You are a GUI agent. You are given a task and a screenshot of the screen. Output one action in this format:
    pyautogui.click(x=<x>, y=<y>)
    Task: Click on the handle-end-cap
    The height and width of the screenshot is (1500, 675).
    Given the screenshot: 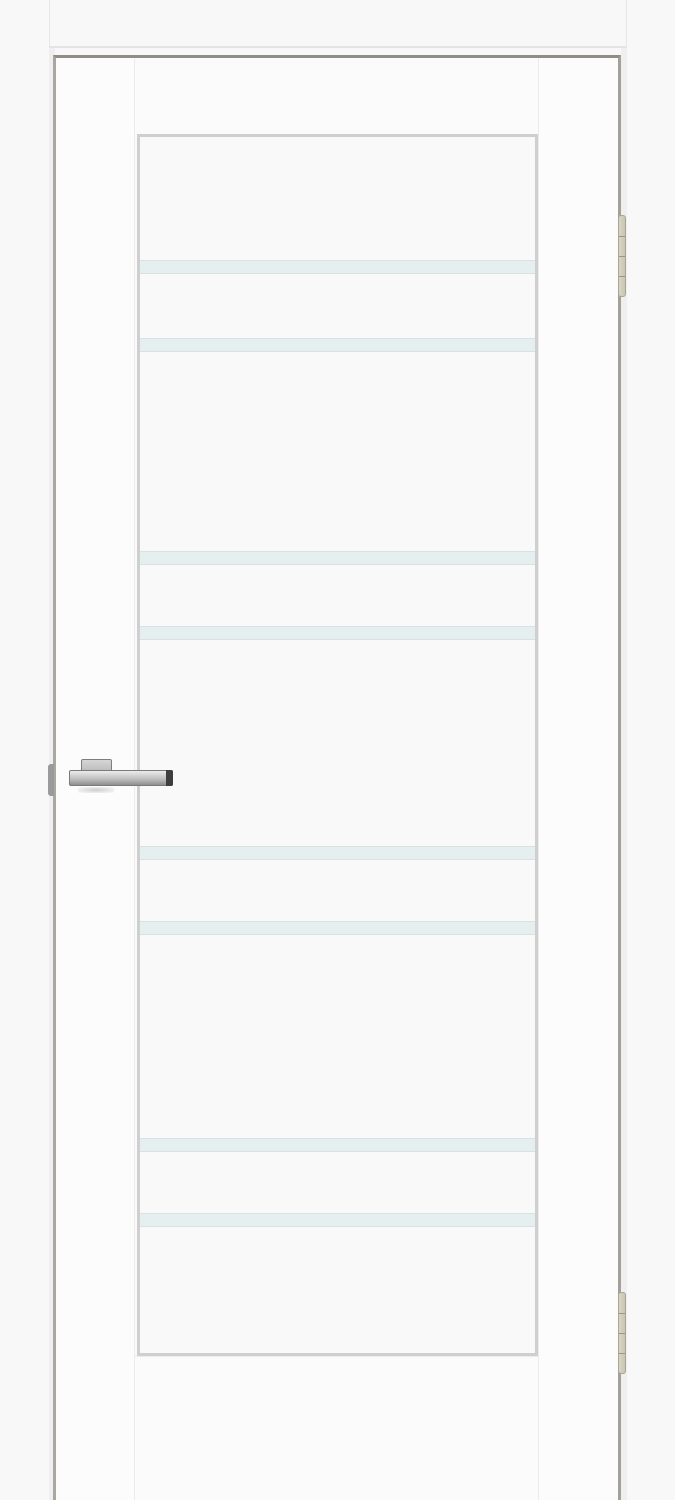 What is the action you would take?
    pyautogui.click(x=169, y=778)
    